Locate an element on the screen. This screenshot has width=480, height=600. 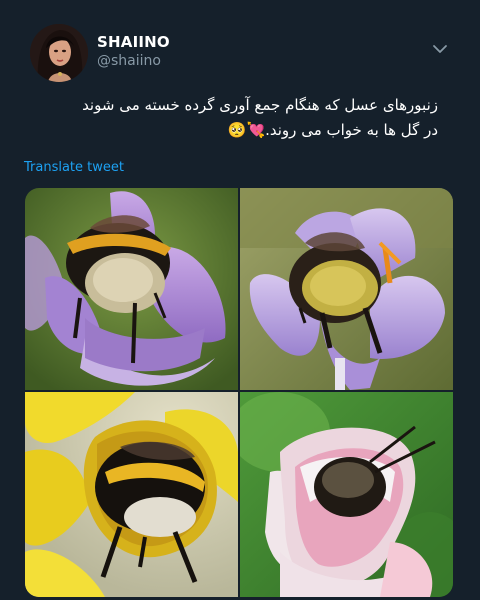
translate-tweet-link: Translate tweet is located at coordinates (74, 167).